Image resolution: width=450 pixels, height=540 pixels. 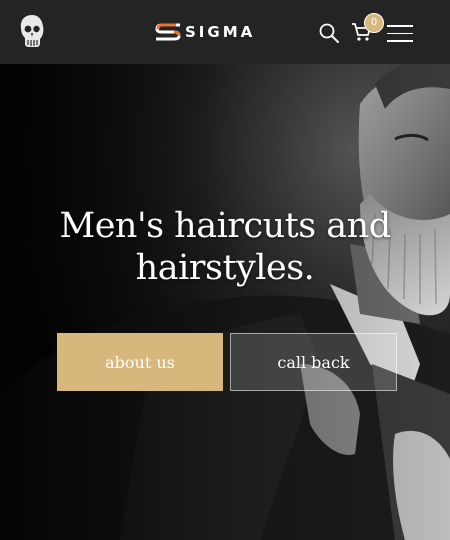 I want to click on cart-count-badge: 0, so click(x=374, y=23).